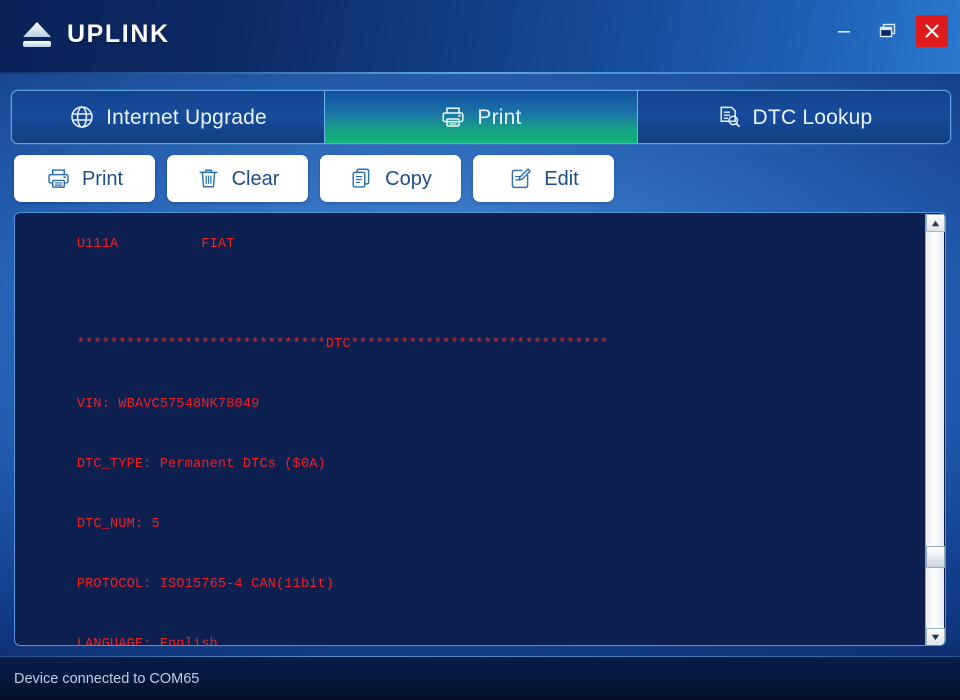 Image resolution: width=960 pixels, height=700 pixels. Describe the element at coordinates (935, 557) in the screenshot. I see `scrollbar-thumb` at that location.